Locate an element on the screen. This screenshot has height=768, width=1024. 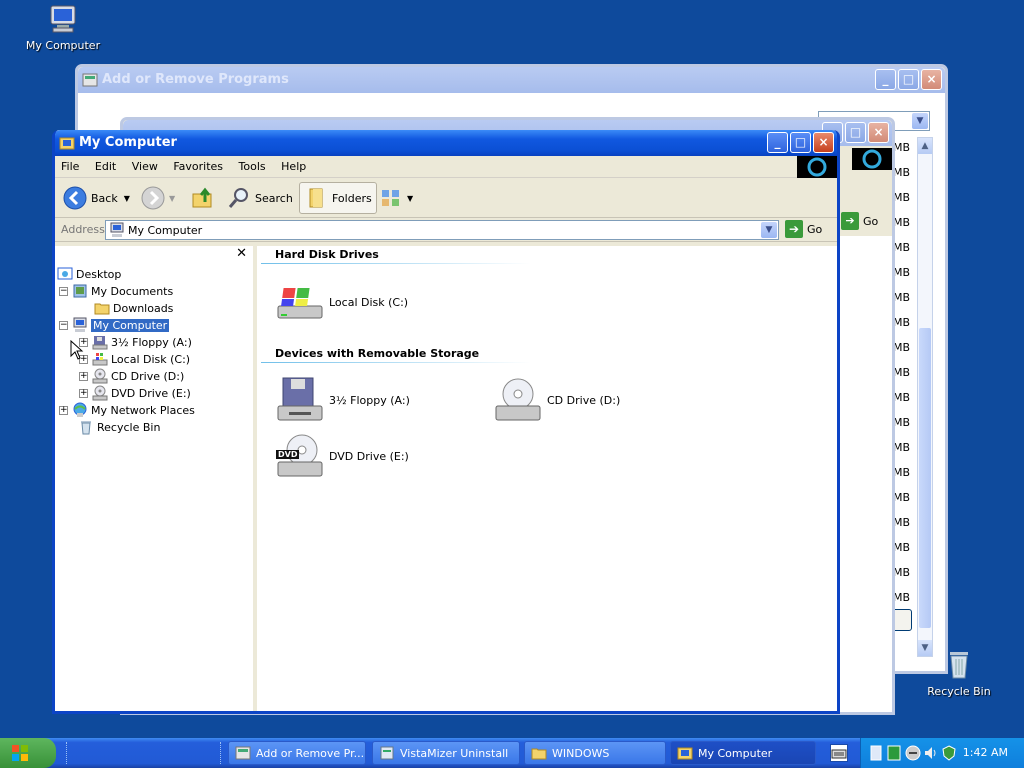
tree-item-downloads: Downloads is located at coordinates (133, 308).